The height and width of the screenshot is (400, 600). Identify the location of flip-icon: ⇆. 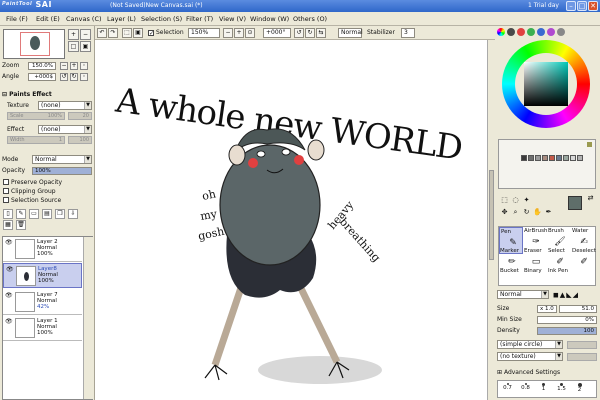
(321, 33).